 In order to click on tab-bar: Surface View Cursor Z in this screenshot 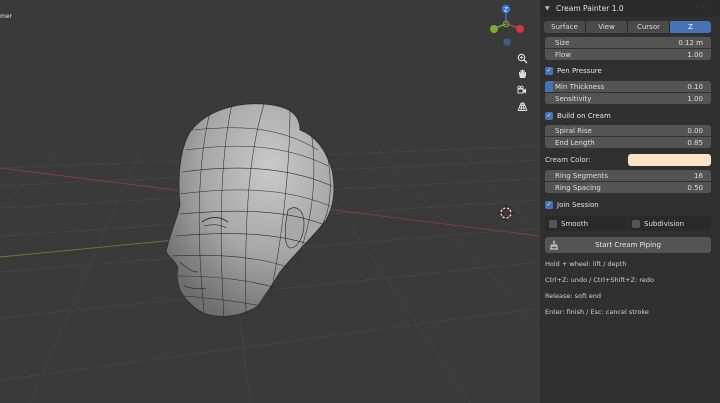, I will do `click(627, 27)`.